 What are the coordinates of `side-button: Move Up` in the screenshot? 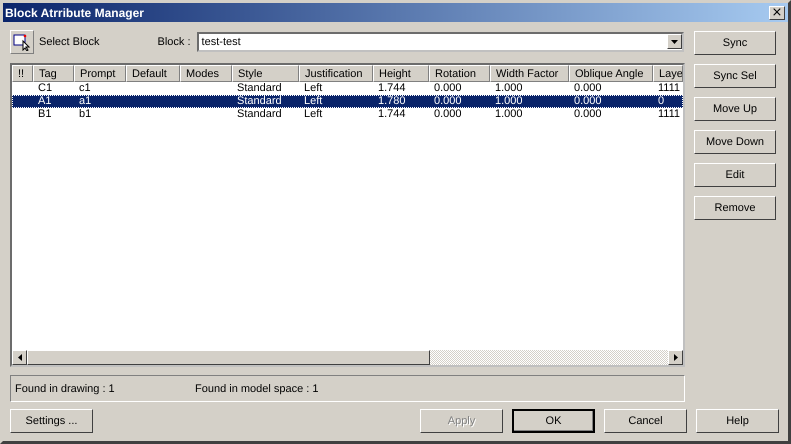 It's located at (735, 109).